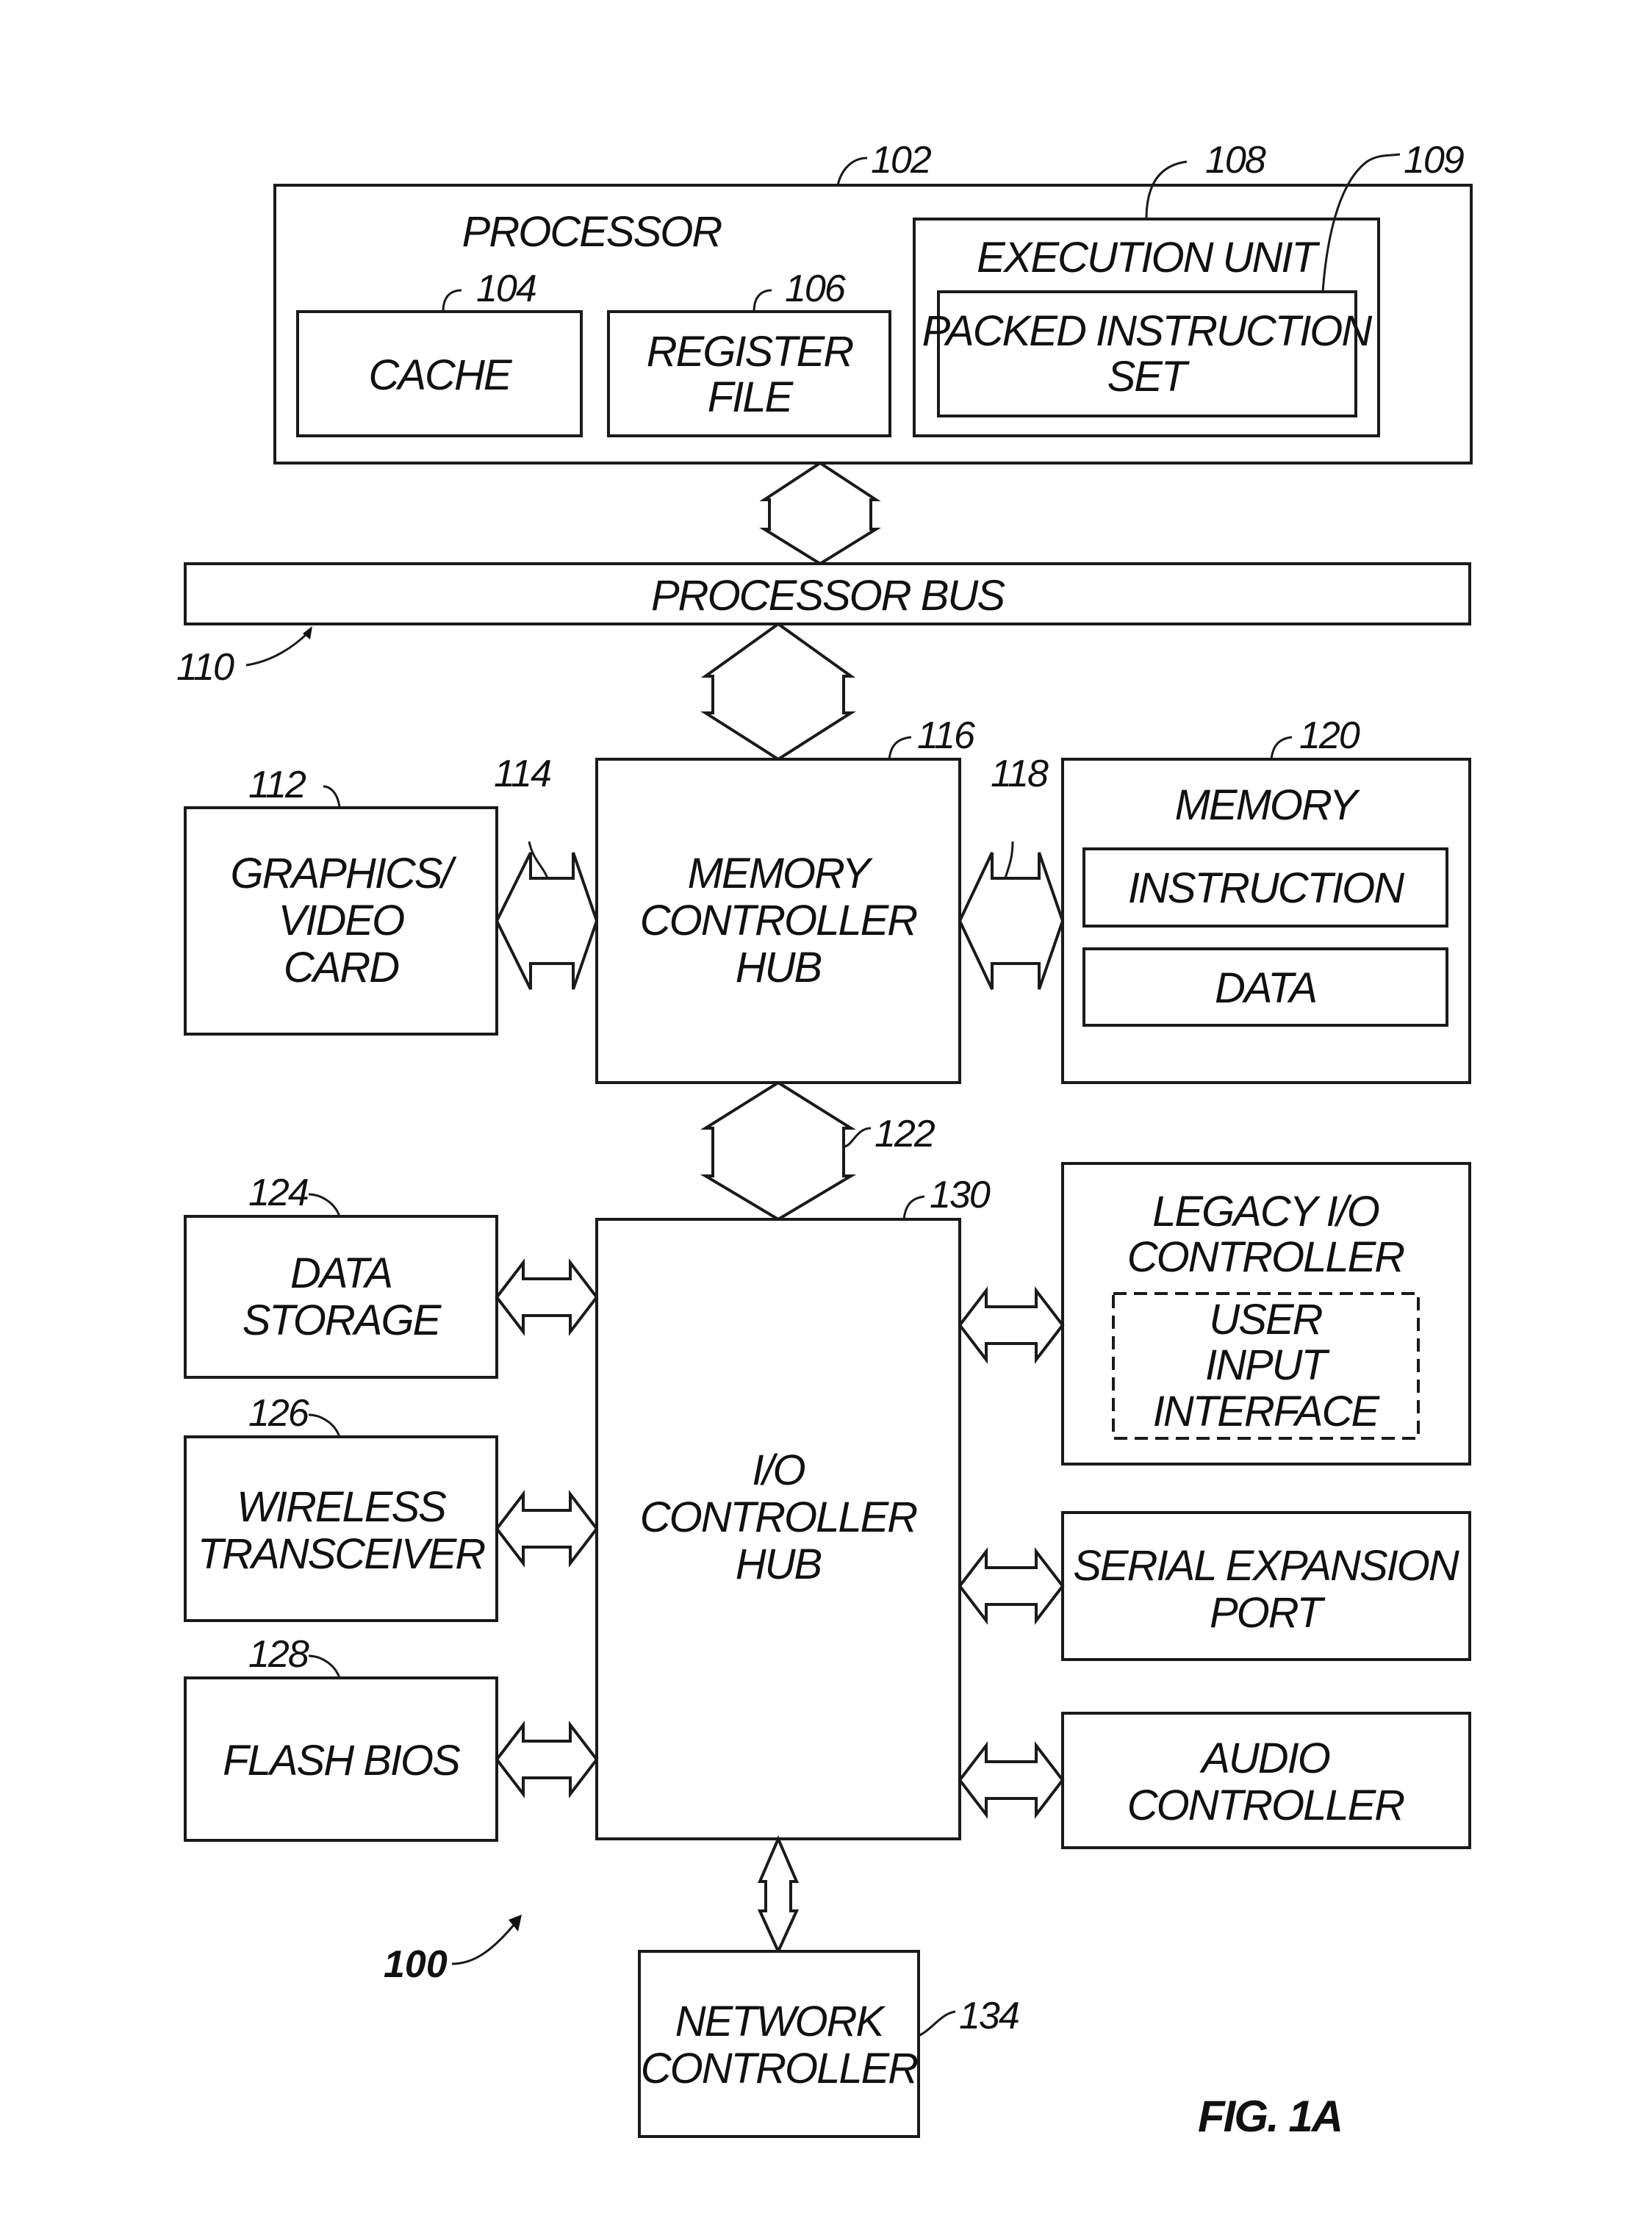 The width and height of the screenshot is (1652, 2224). I want to click on packed-instruction-set-label-line1: PACKED INSTRUCTION, so click(1147, 331).